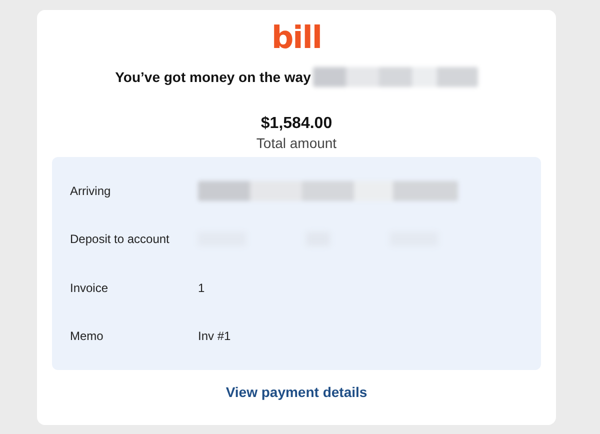 Image resolution: width=600 pixels, height=434 pixels. Describe the element at coordinates (201, 287) in the screenshot. I see `detail-value: 1` at that location.